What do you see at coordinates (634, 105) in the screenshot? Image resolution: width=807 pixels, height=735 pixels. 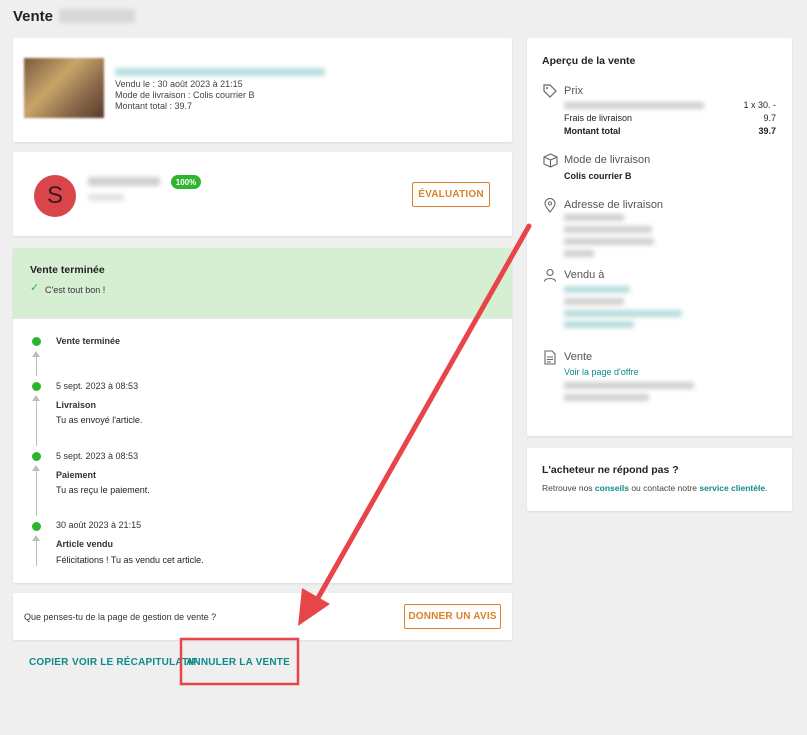 I see `price-item-redacted` at bounding box center [634, 105].